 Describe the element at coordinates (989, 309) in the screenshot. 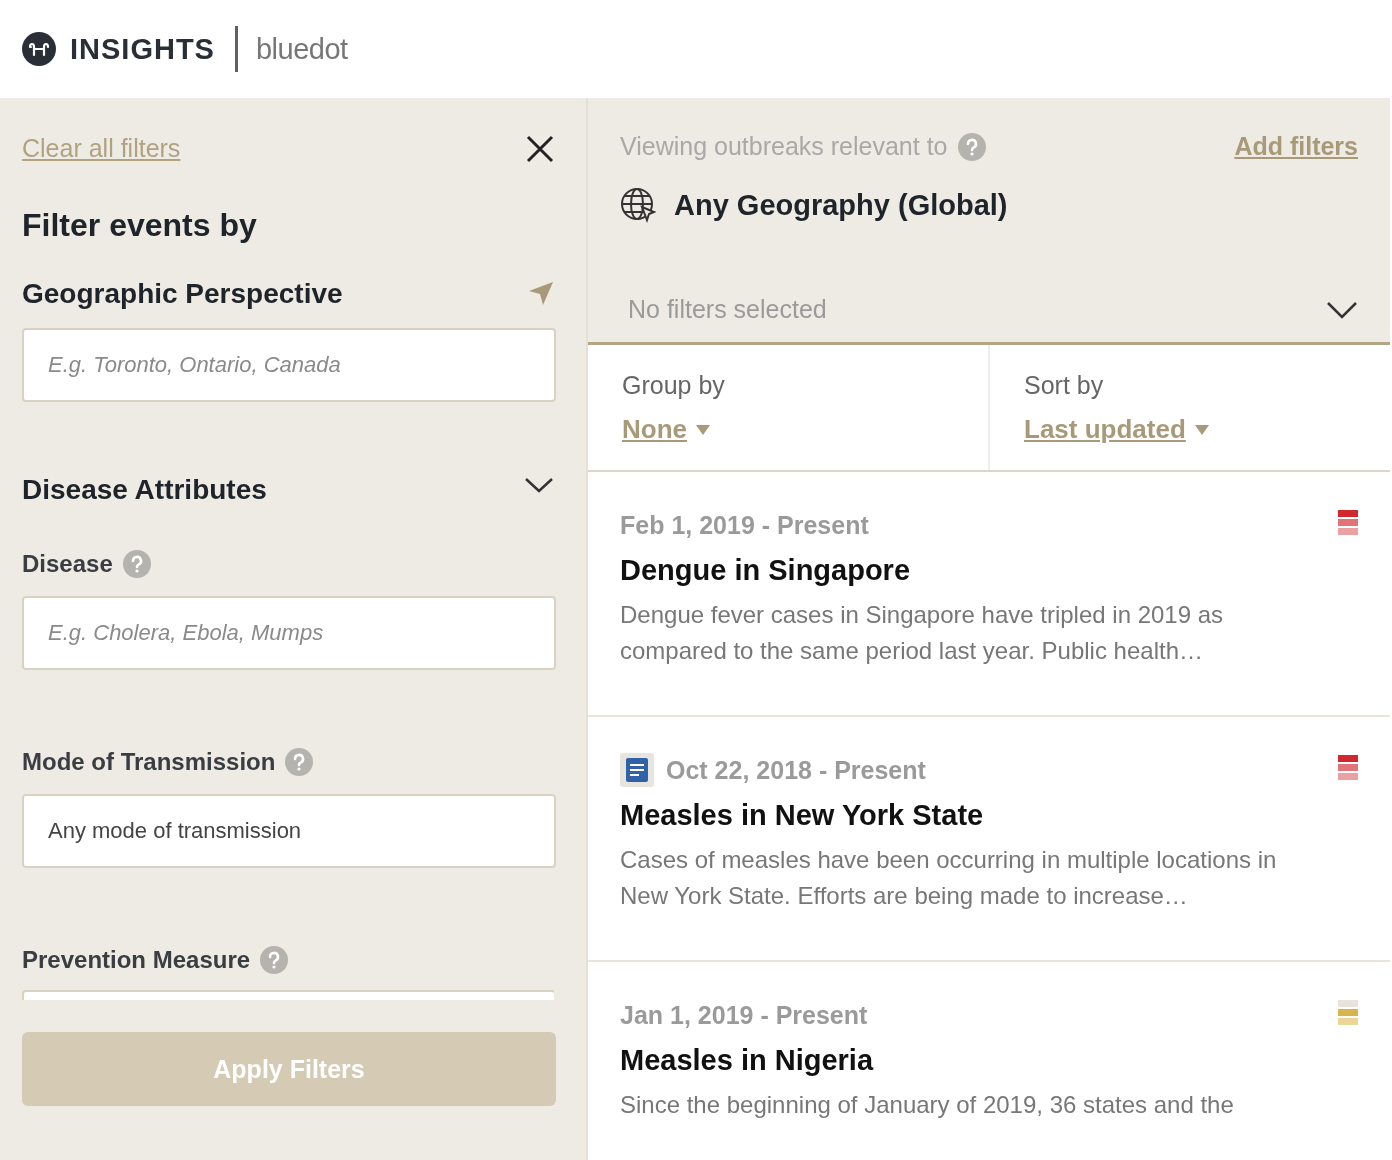

I see `filters-dropdown: No filters selected` at that location.